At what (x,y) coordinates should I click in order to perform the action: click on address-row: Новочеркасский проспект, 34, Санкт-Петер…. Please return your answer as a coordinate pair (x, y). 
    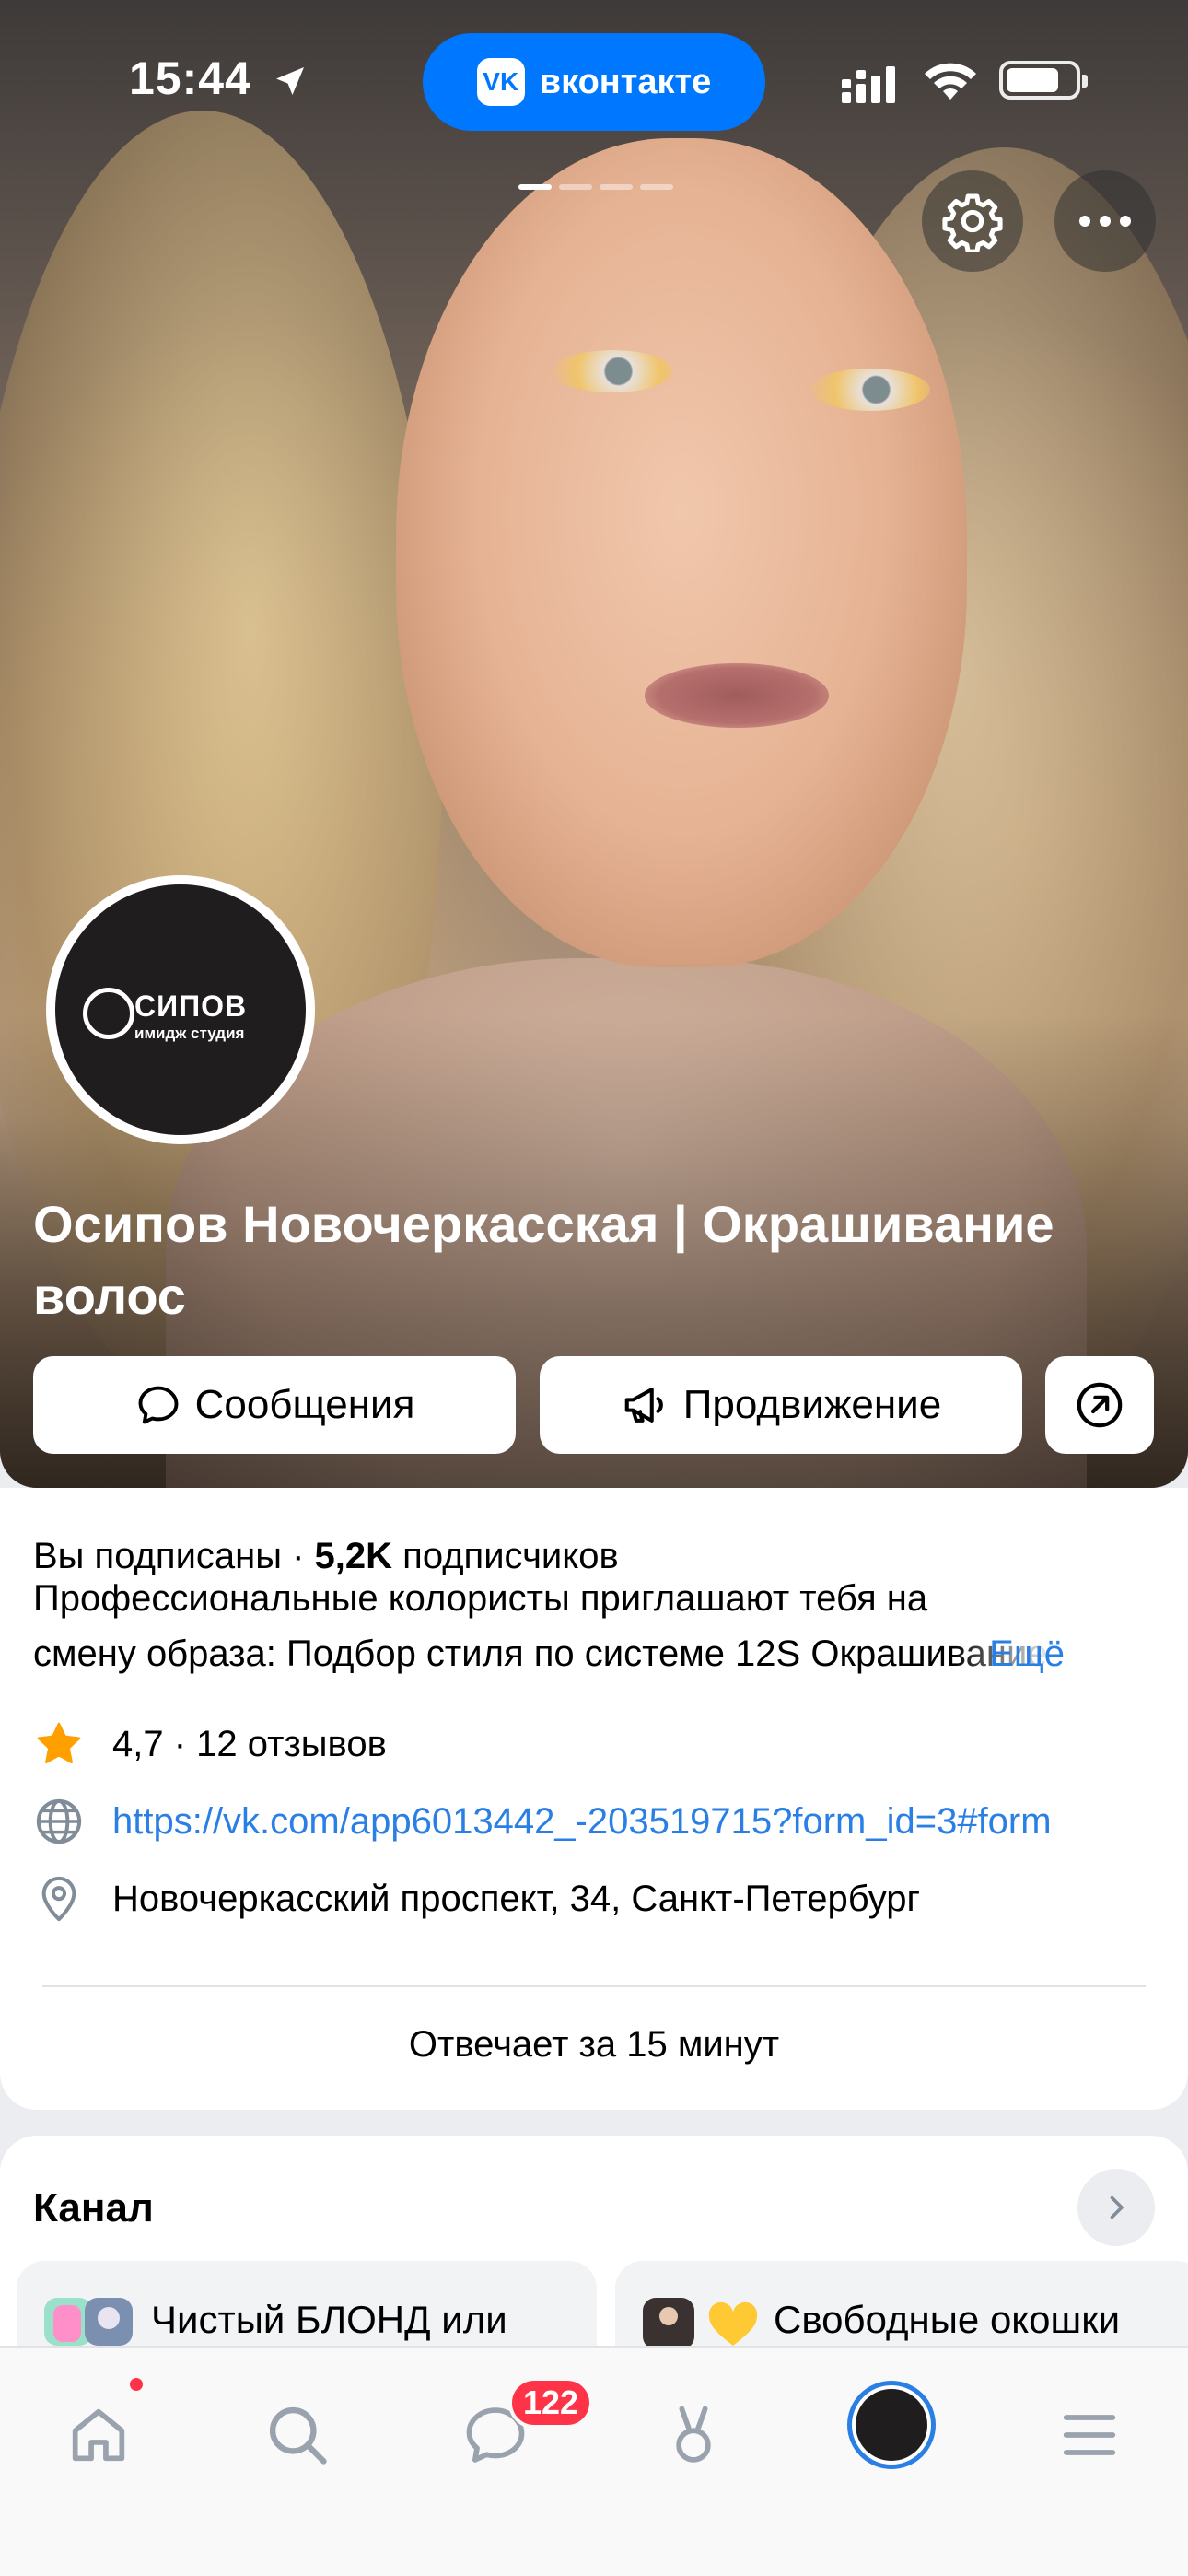
    Looking at the image, I should click on (476, 1898).